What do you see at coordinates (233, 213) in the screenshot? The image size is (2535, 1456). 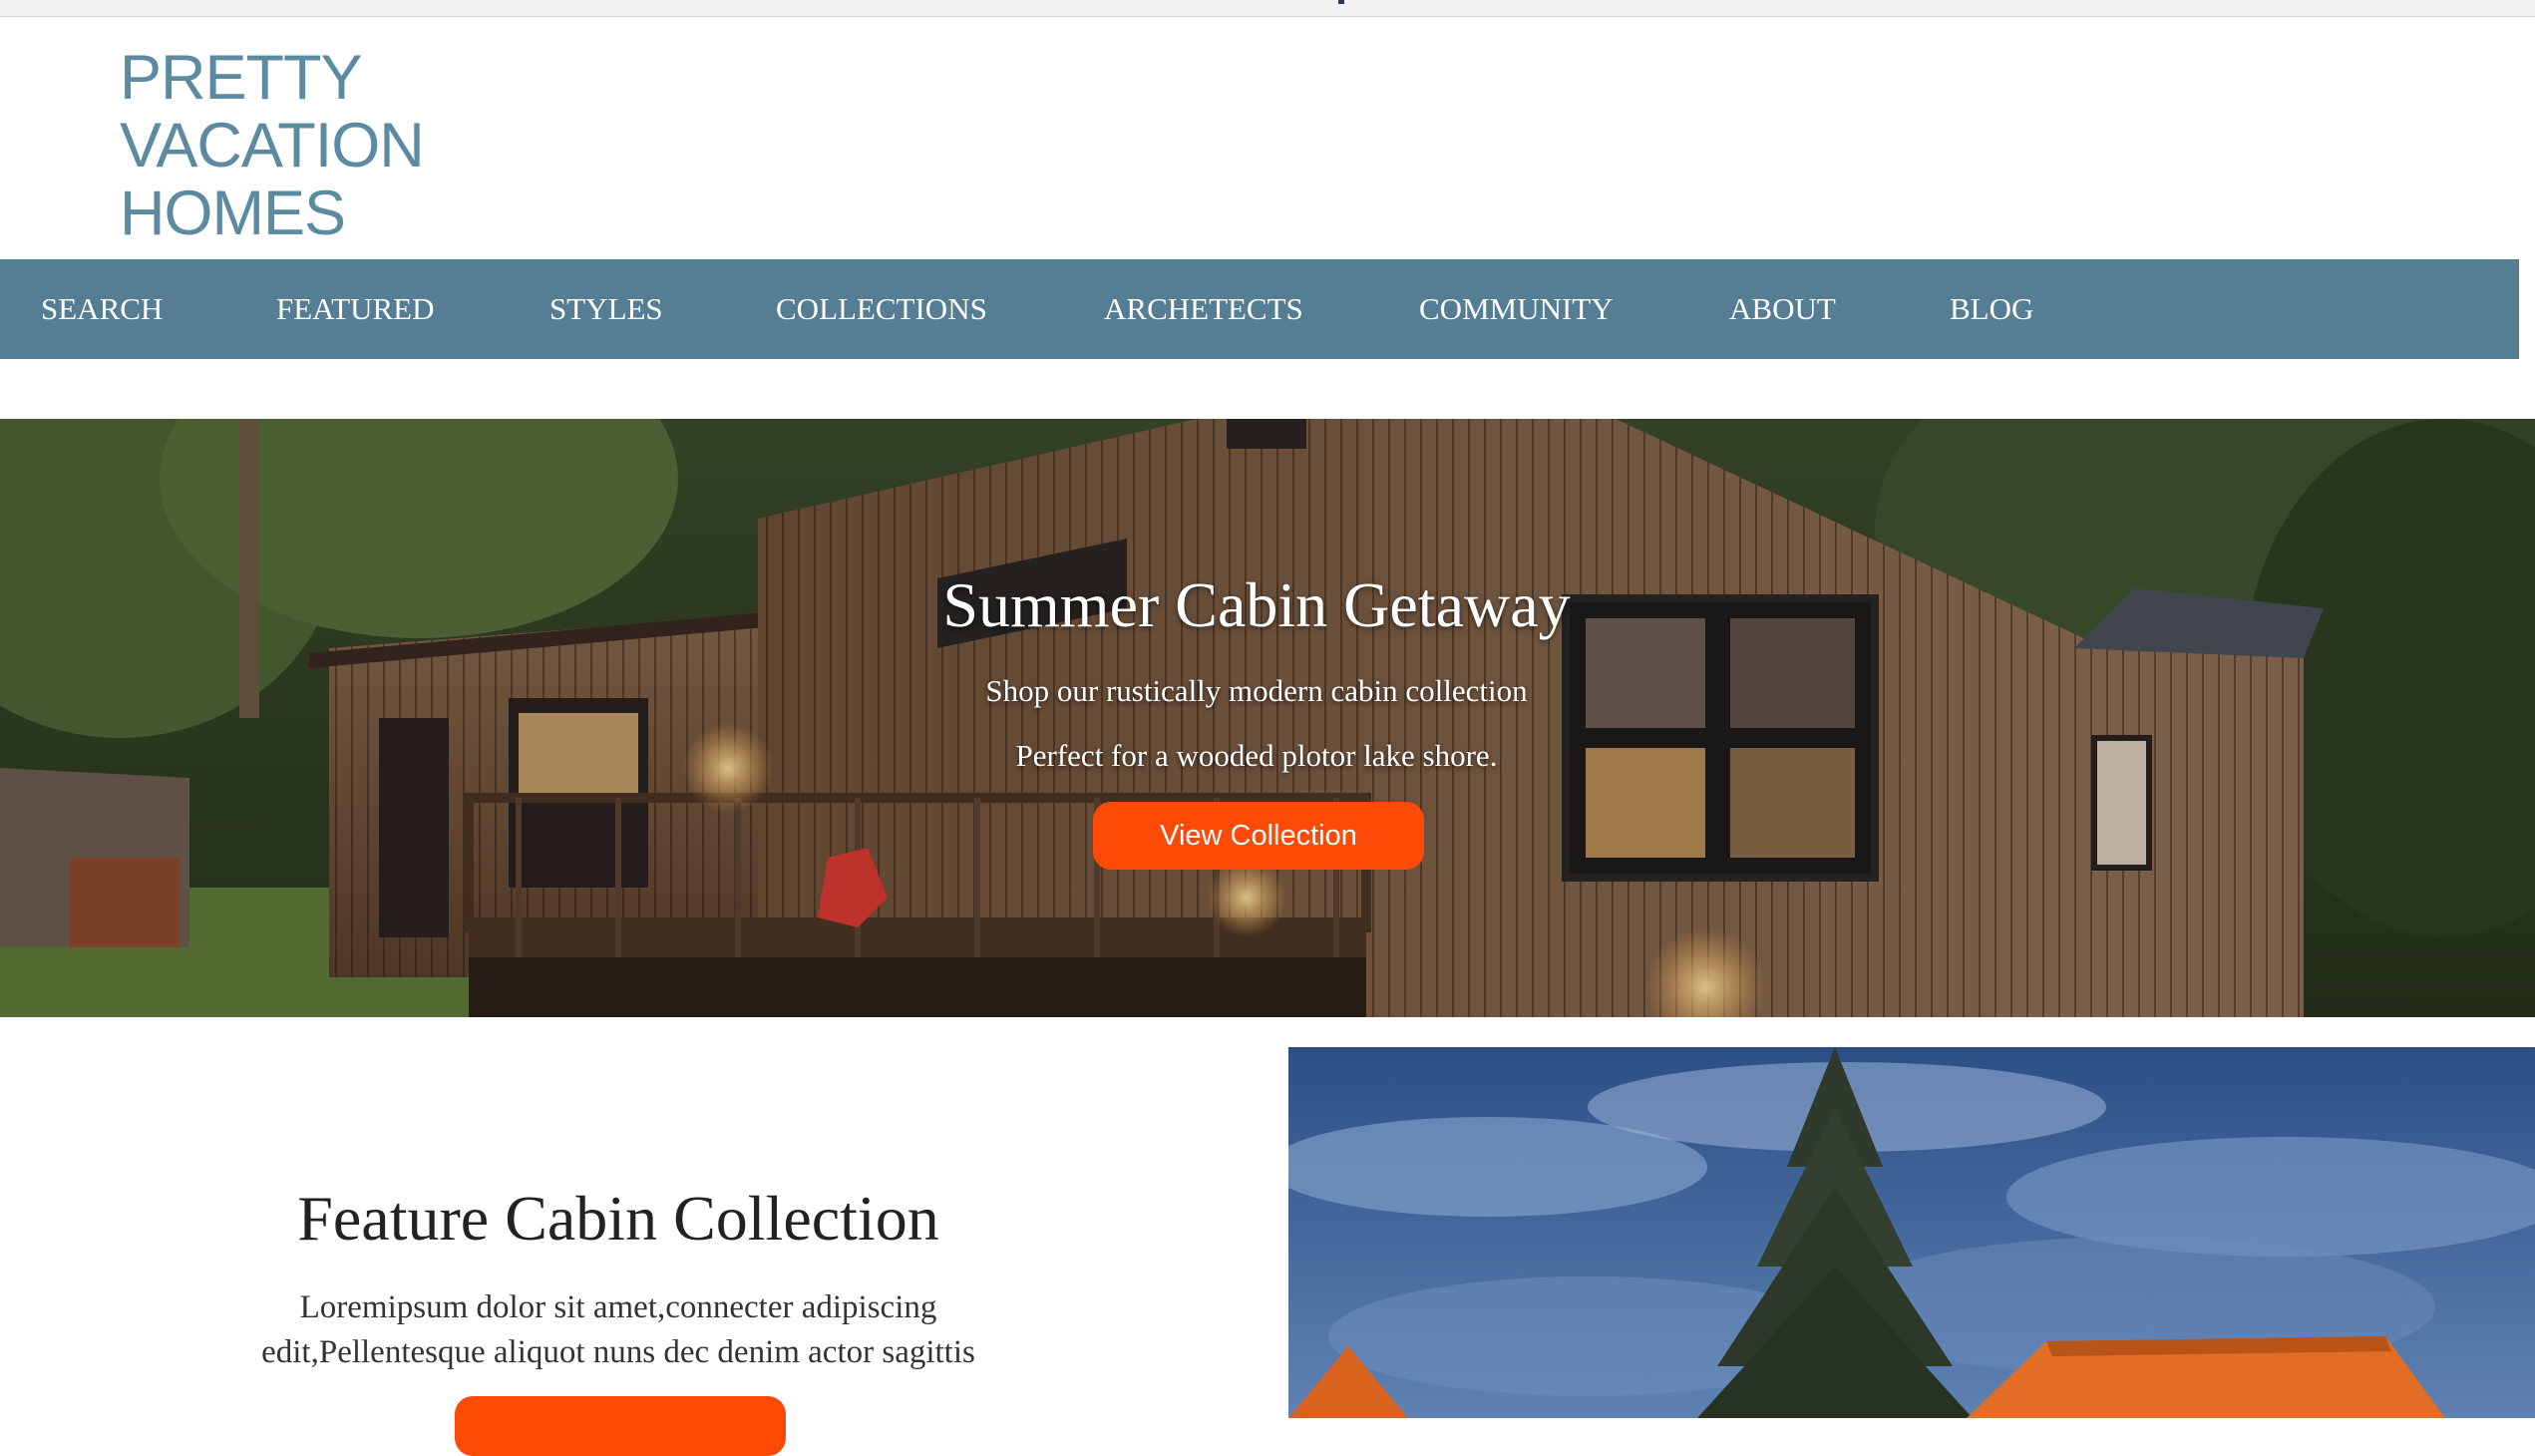 I see `logo-line-3: HOMES` at bounding box center [233, 213].